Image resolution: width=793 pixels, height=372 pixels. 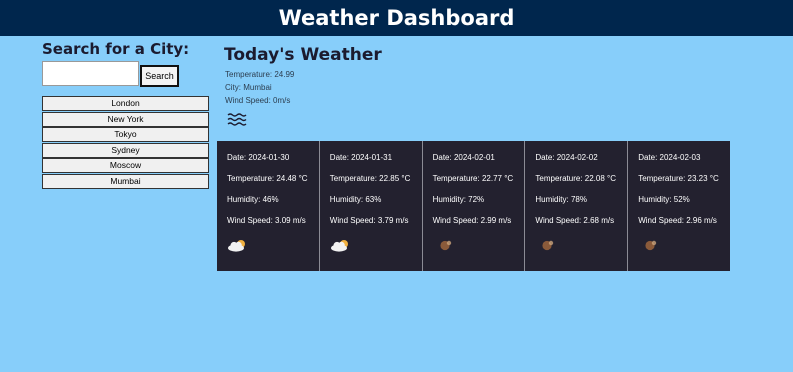 I want to click on today-temperature: Temperature: 24.99, so click(x=260, y=74).